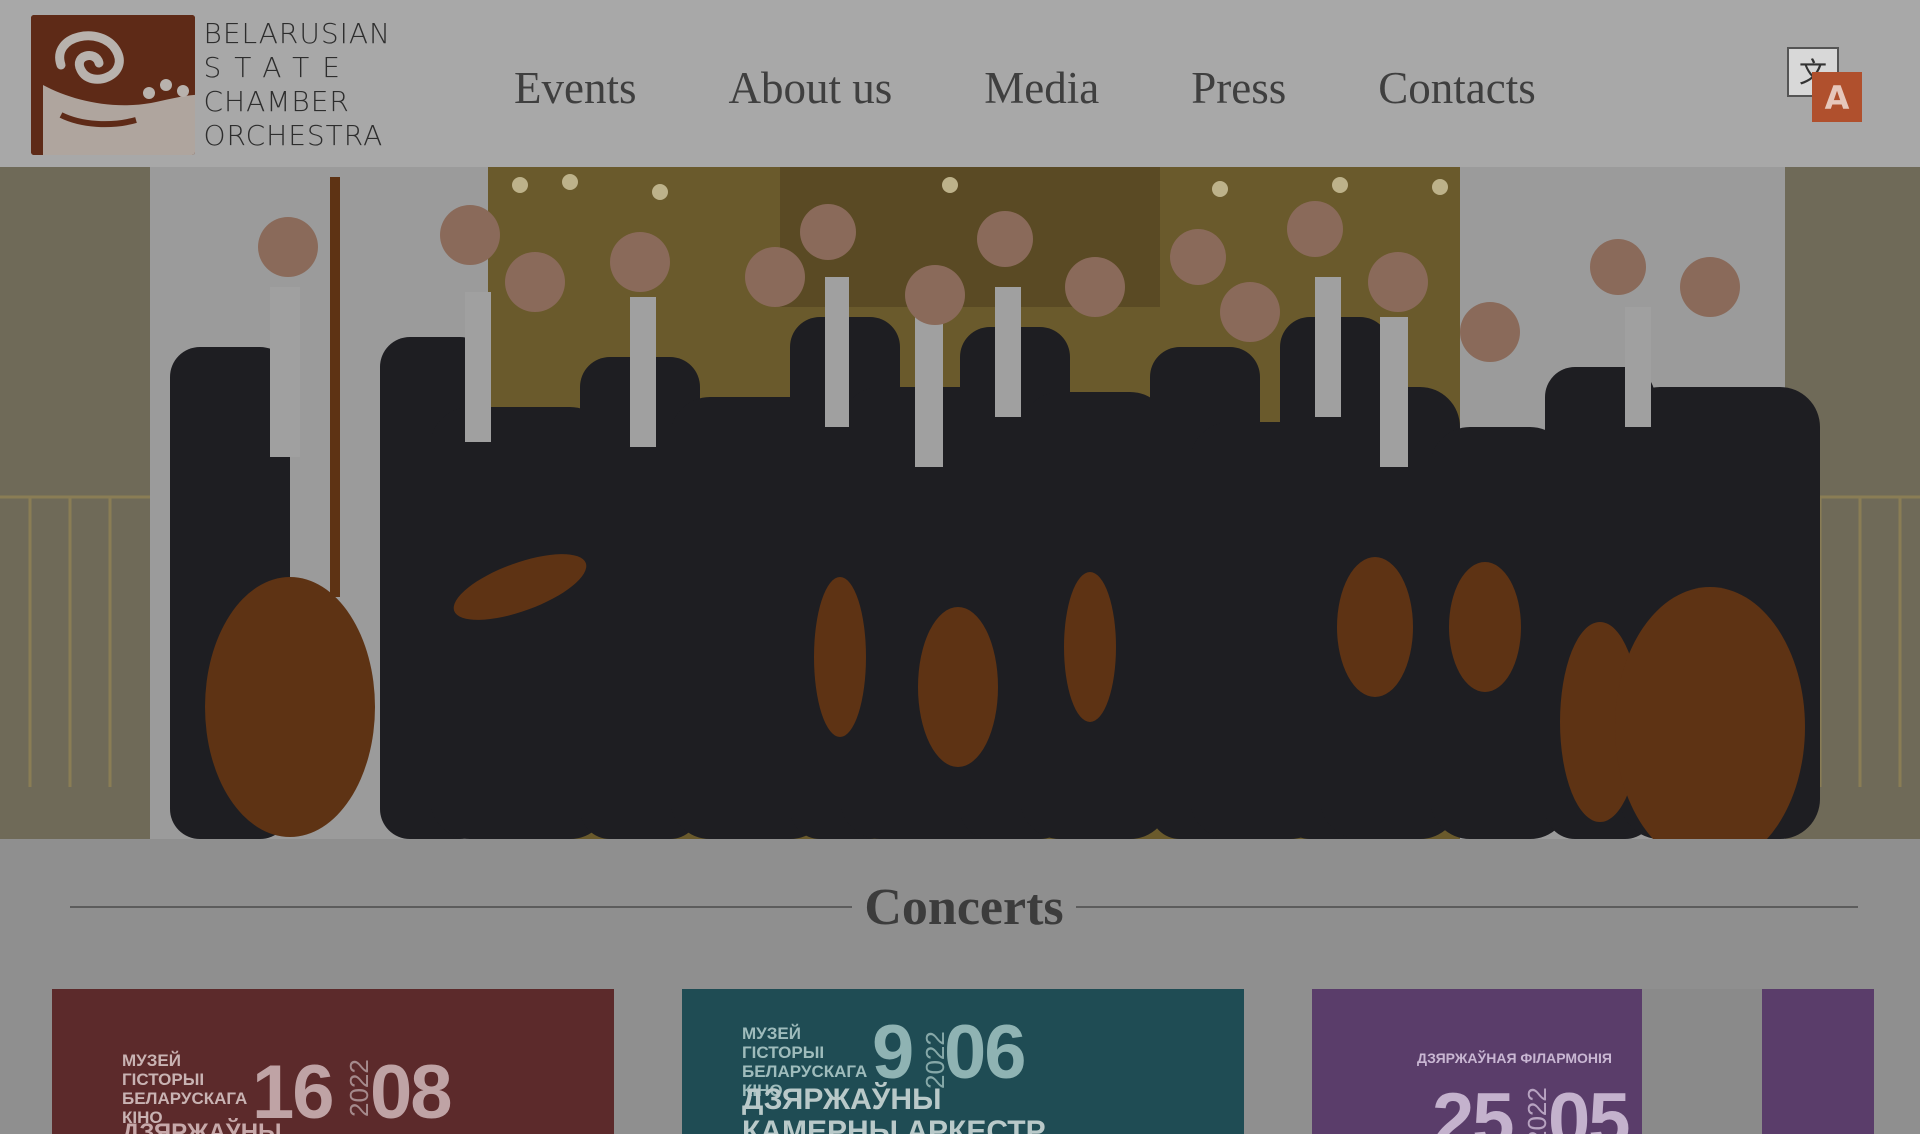 The width and height of the screenshot is (1920, 1134). What do you see at coordinates (461, 907) in the screenshot?
I see `heading-rule-left` at bounding box center [461, 907].